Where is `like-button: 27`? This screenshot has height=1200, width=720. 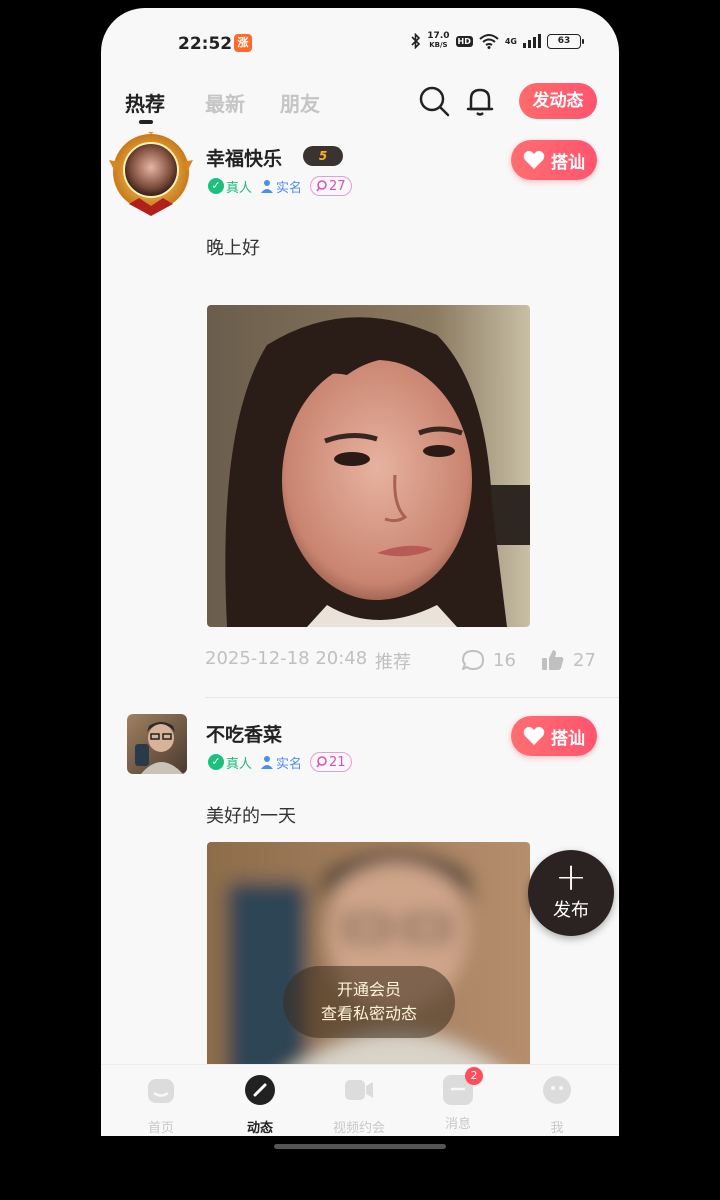 like-button: 27 is located at coordinates (568, 660).